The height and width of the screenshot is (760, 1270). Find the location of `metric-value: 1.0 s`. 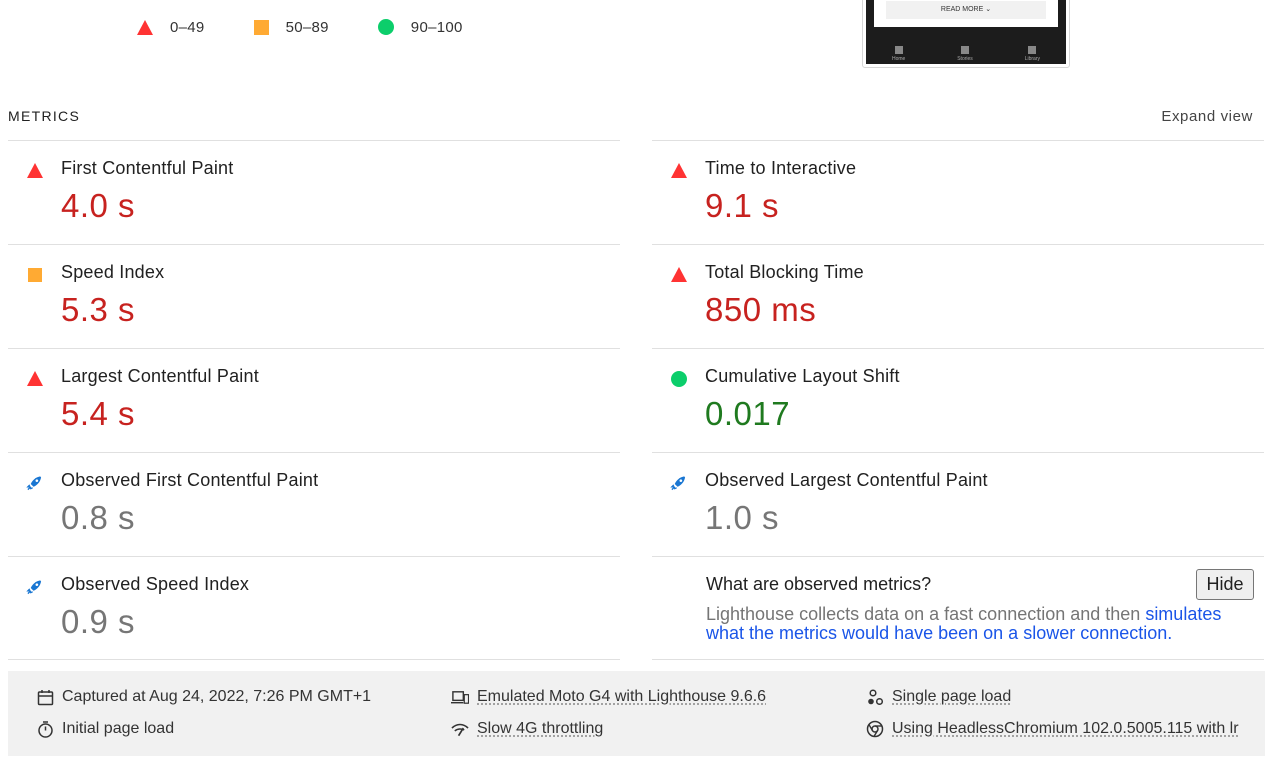

metric-value: 1.0 s is located at coordinates (742, 517).